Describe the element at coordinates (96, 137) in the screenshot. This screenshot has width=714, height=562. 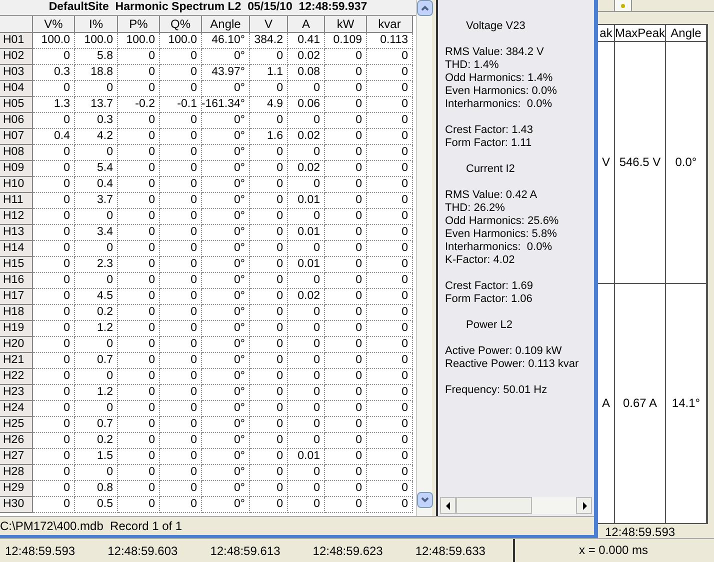
I see `table-cell: 4.2` at that location.